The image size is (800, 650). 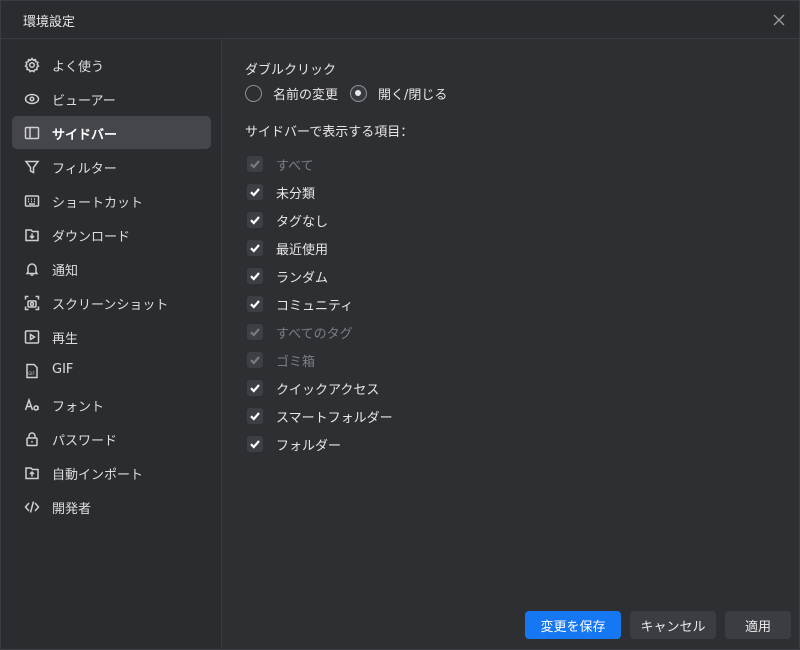 I want to click on checkbox-folders: フォルダー, so click(x=294, y=444).